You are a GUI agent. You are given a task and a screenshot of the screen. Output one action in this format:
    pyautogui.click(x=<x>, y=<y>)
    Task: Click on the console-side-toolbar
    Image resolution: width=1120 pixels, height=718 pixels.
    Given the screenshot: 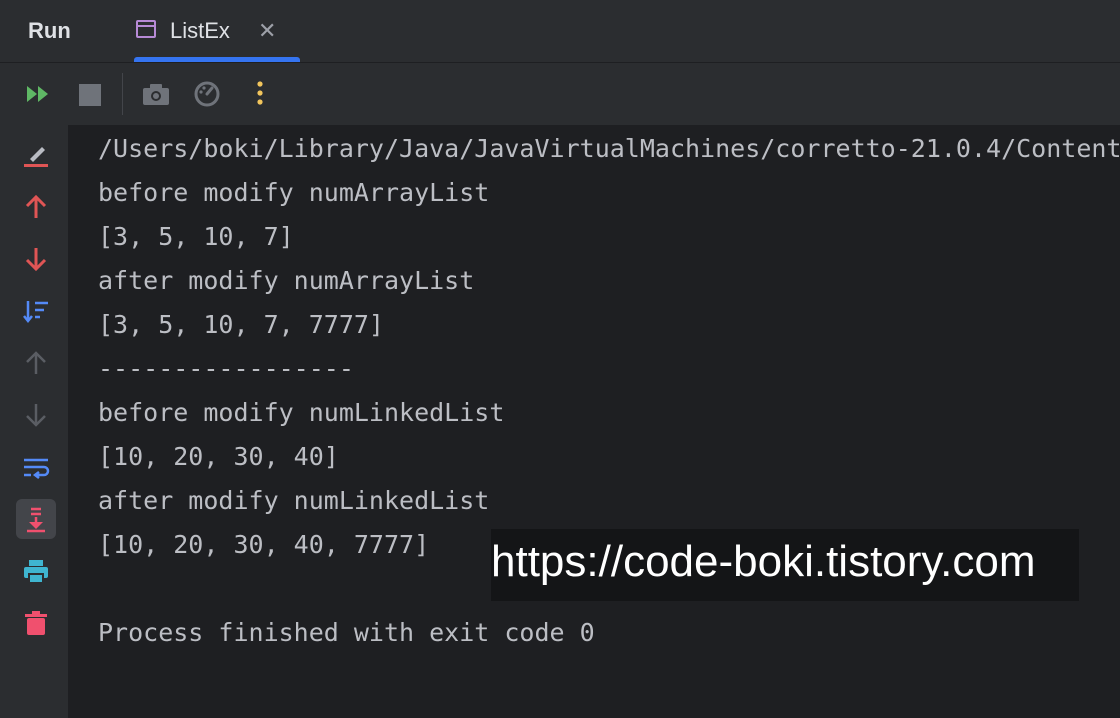 What is the action you would take?
    pyautogui.click(x=34, y=421)
    